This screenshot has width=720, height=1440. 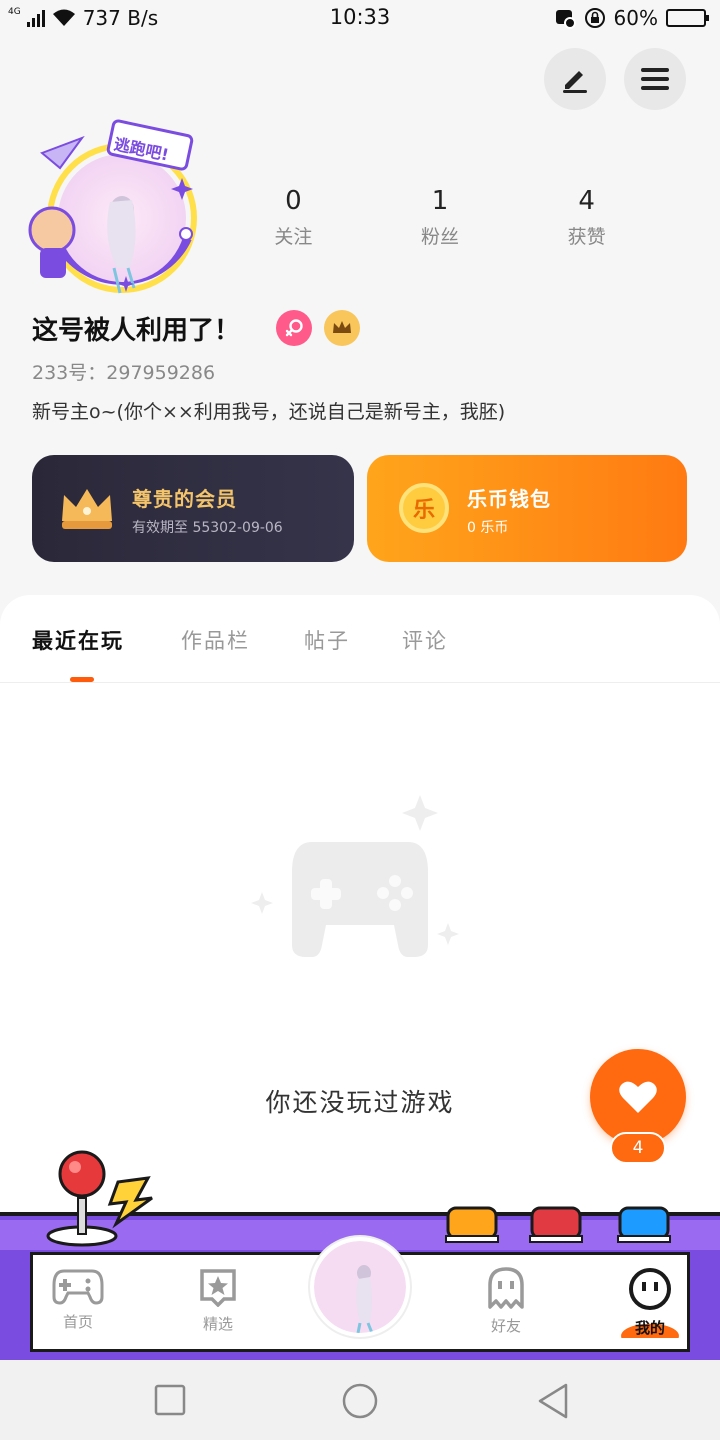 What do you see at coordinates (78, 640) in the screenshot?
I see `tab-recent: 最近在玩` at bounding box center [78, 640].